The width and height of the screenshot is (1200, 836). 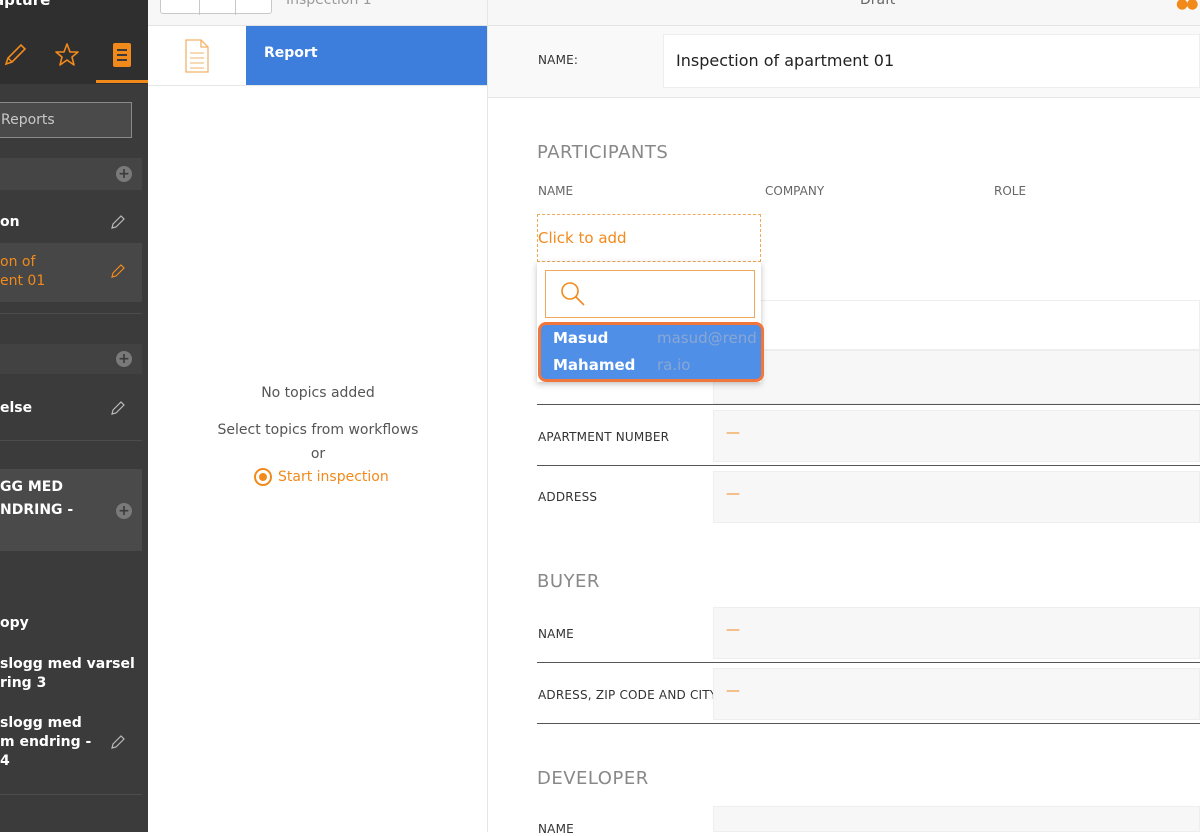 What do you see at coordinates (67, 55) in the screenshot?
I see `star-icon` at bounding box center [67, 55].